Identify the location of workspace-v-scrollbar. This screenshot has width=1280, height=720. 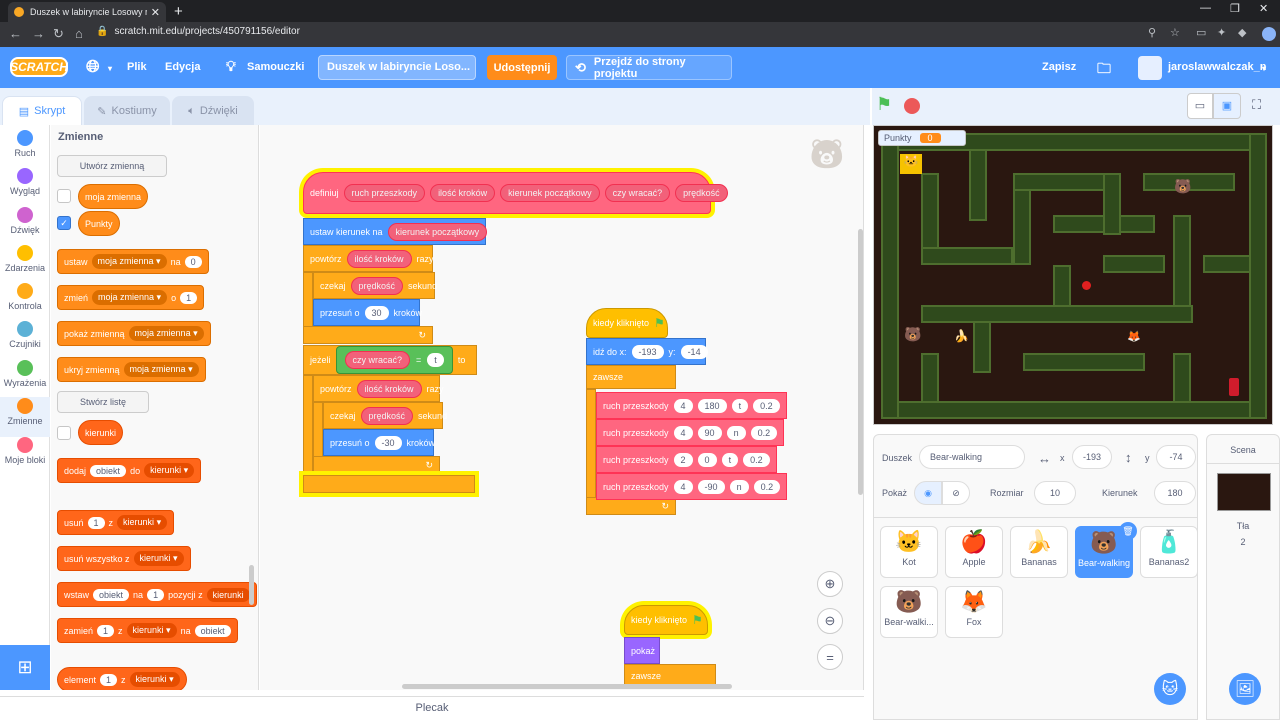
(860, 362).